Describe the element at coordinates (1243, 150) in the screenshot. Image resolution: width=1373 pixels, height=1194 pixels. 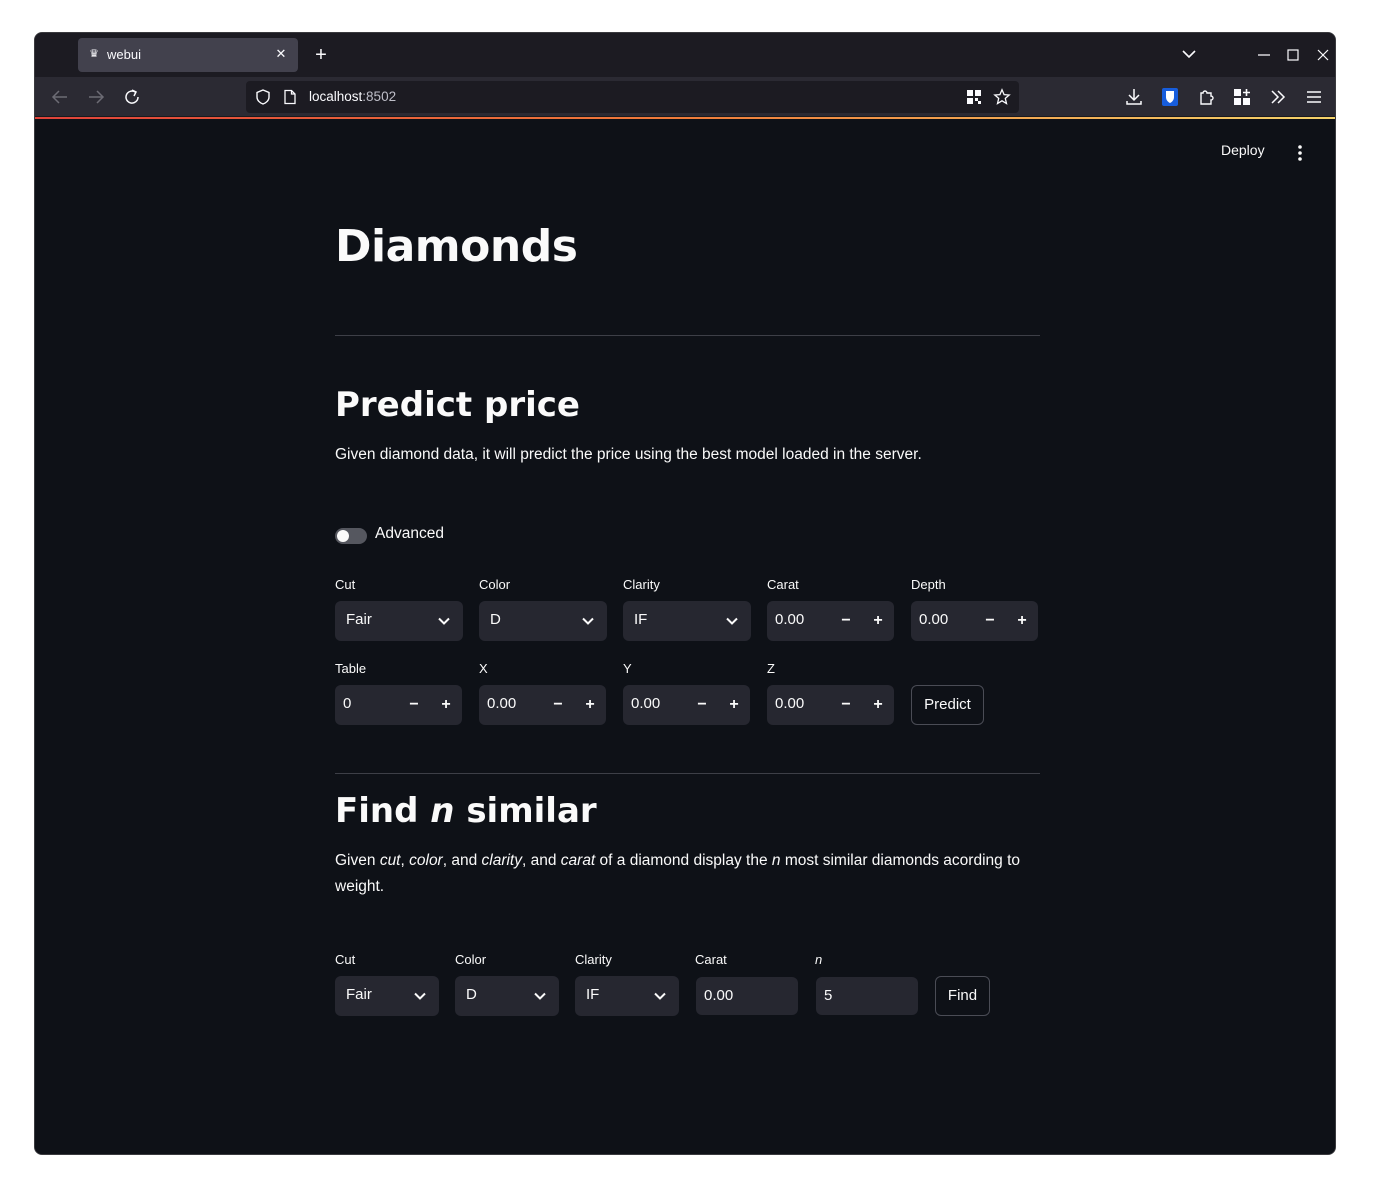
I see `deploy-button: Deploy` at that location.